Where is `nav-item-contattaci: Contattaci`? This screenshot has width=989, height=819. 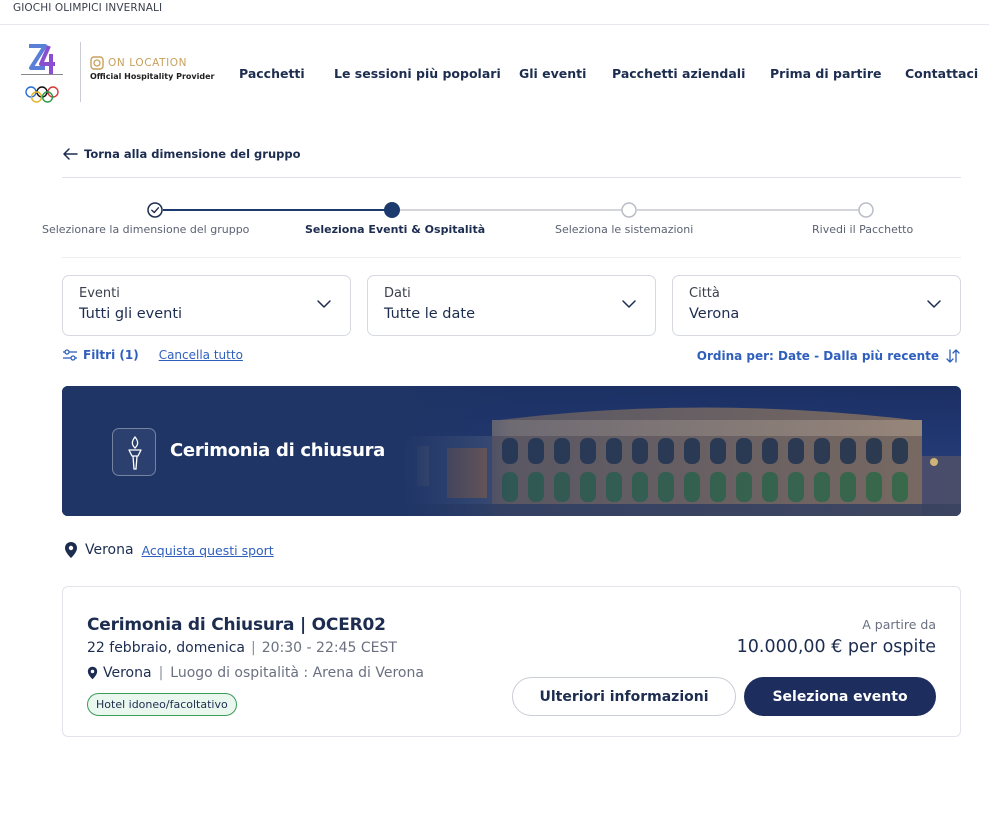
nav-item-contattaci: Contattaci is located at coordinates (941, 73).